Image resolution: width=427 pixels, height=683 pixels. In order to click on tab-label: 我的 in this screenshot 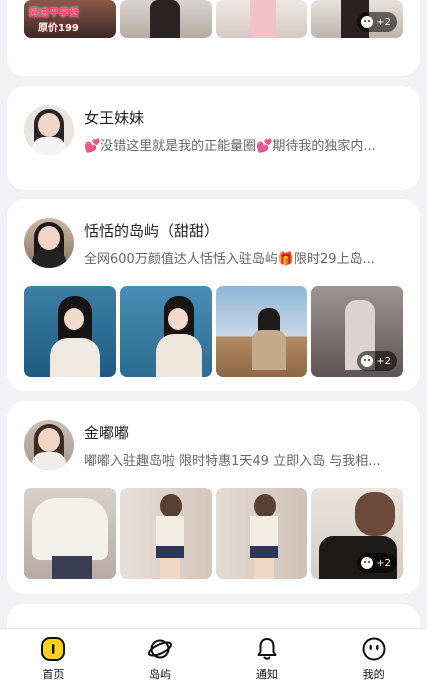, I will do `click(373, 674)`.